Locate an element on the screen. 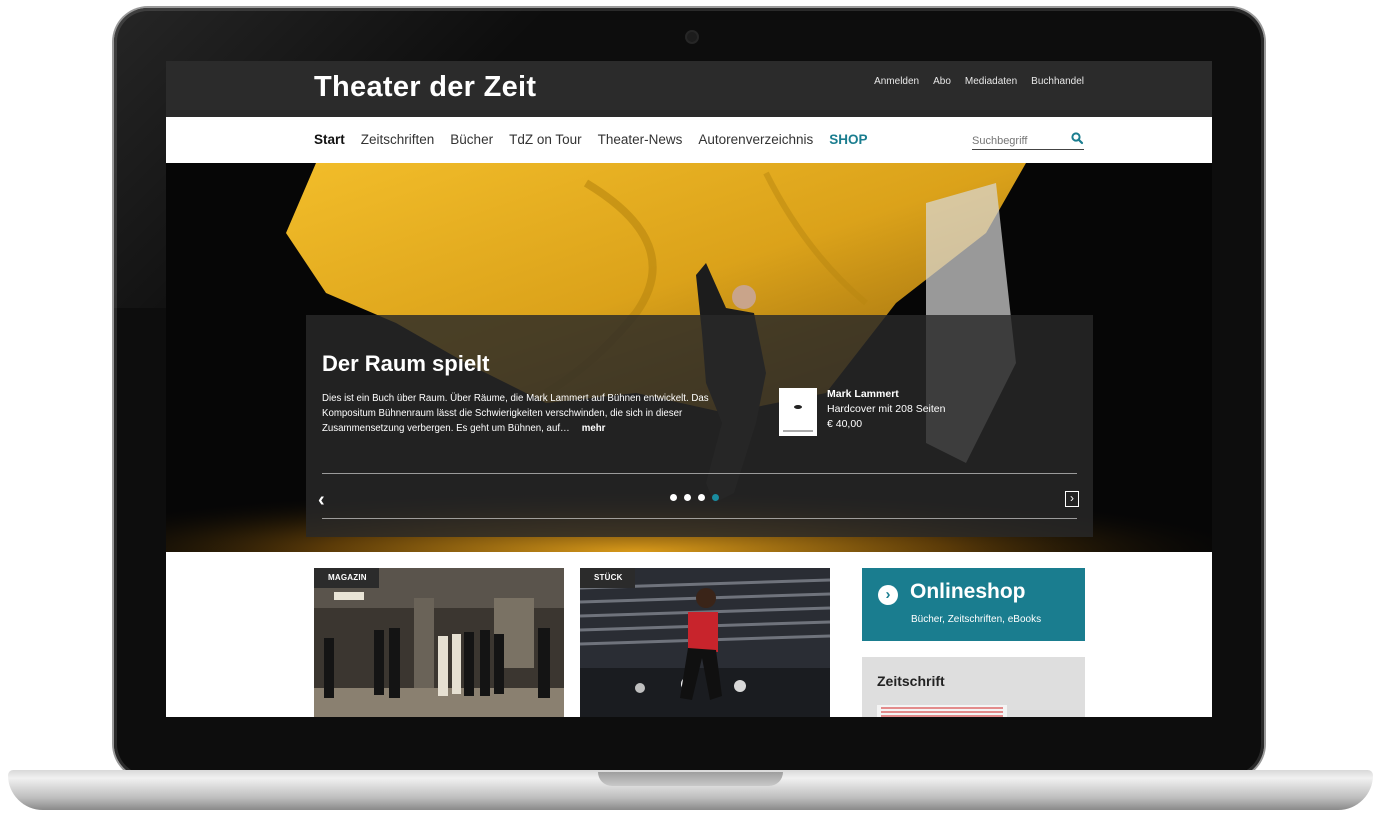 The height and width of the screenshot is (817, 1381). book-price: € 40,00 is located at coordinates (845, 424).